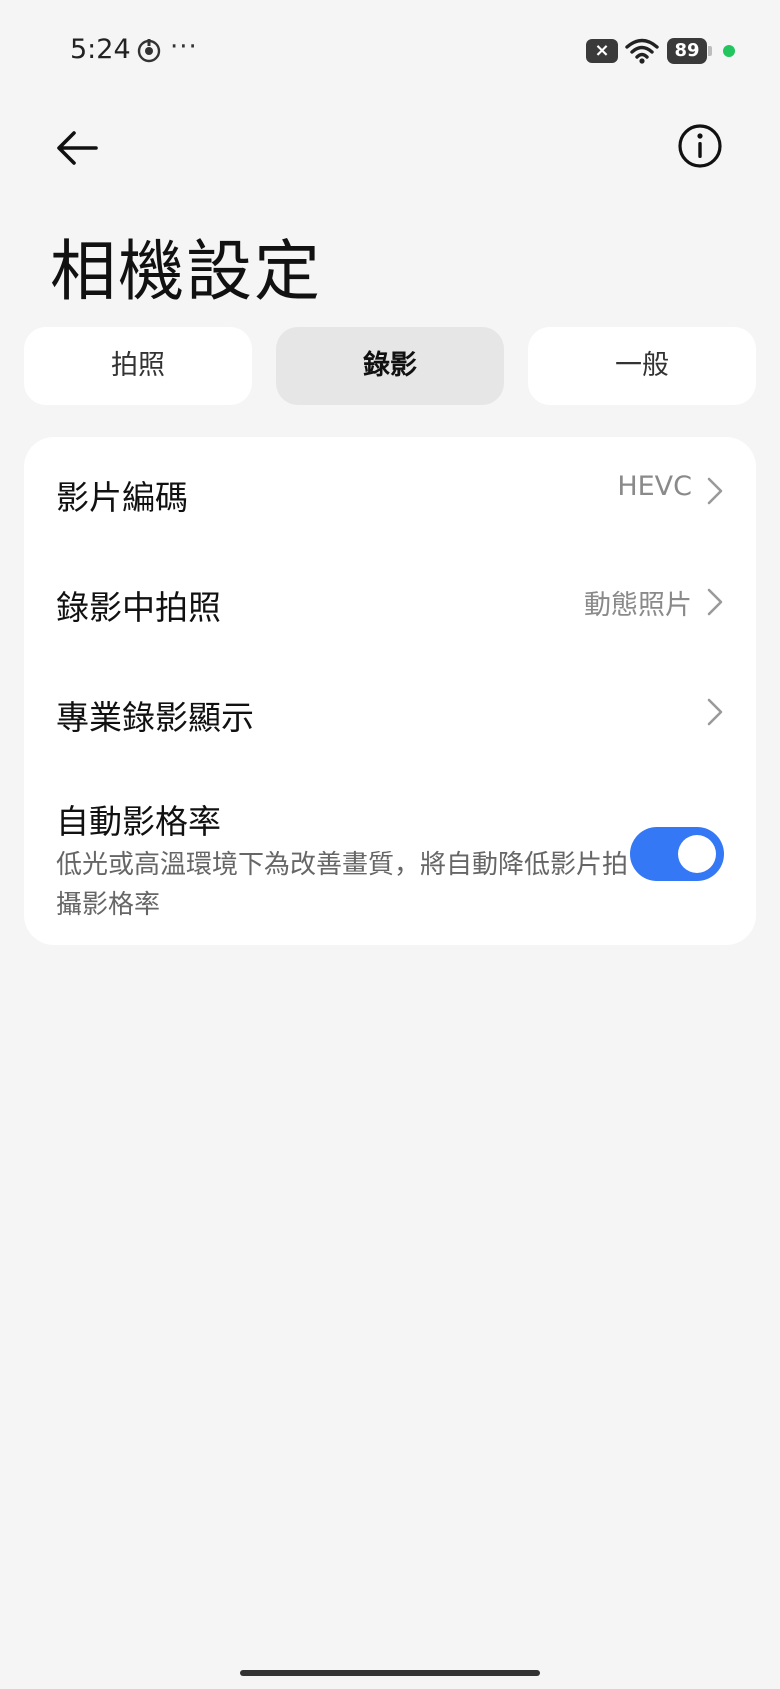 This screenshot has height=1689, width=780. What do you see at coordinates (687, 51) in the screenshot?
I see `battery-indicator: 89` at bounding box center [687, 51].